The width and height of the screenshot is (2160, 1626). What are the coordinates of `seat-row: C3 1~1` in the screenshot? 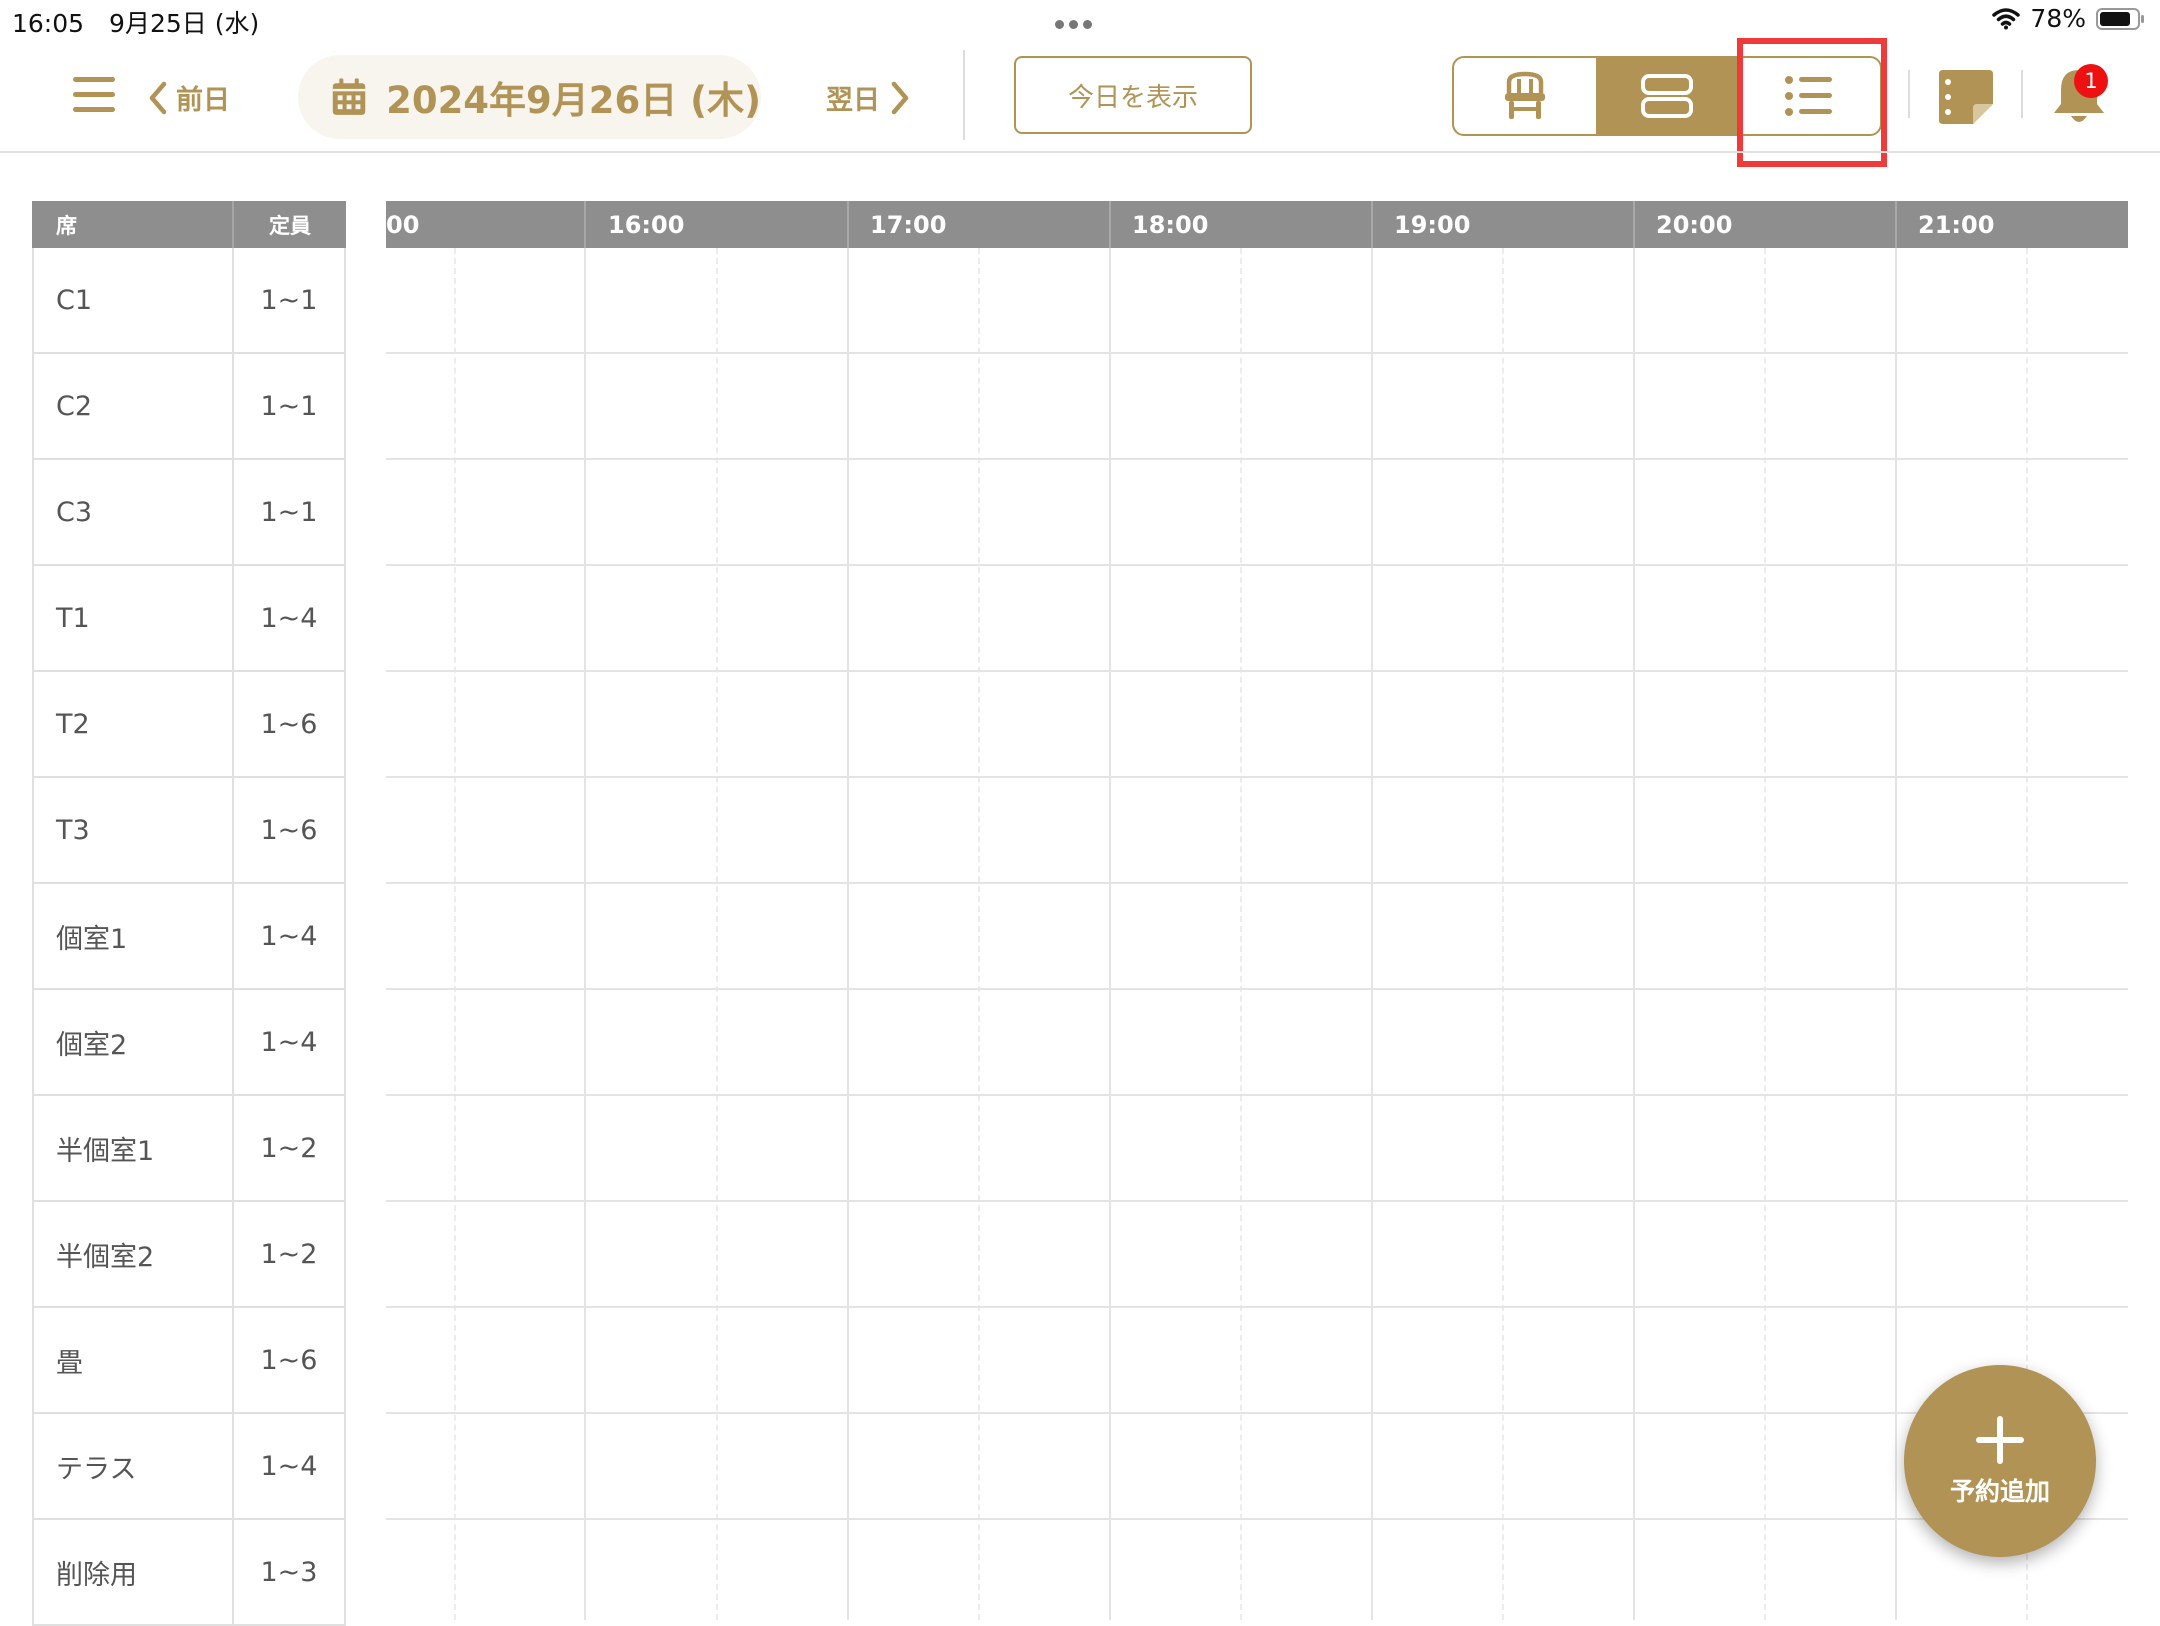 It's located at (189, 513).